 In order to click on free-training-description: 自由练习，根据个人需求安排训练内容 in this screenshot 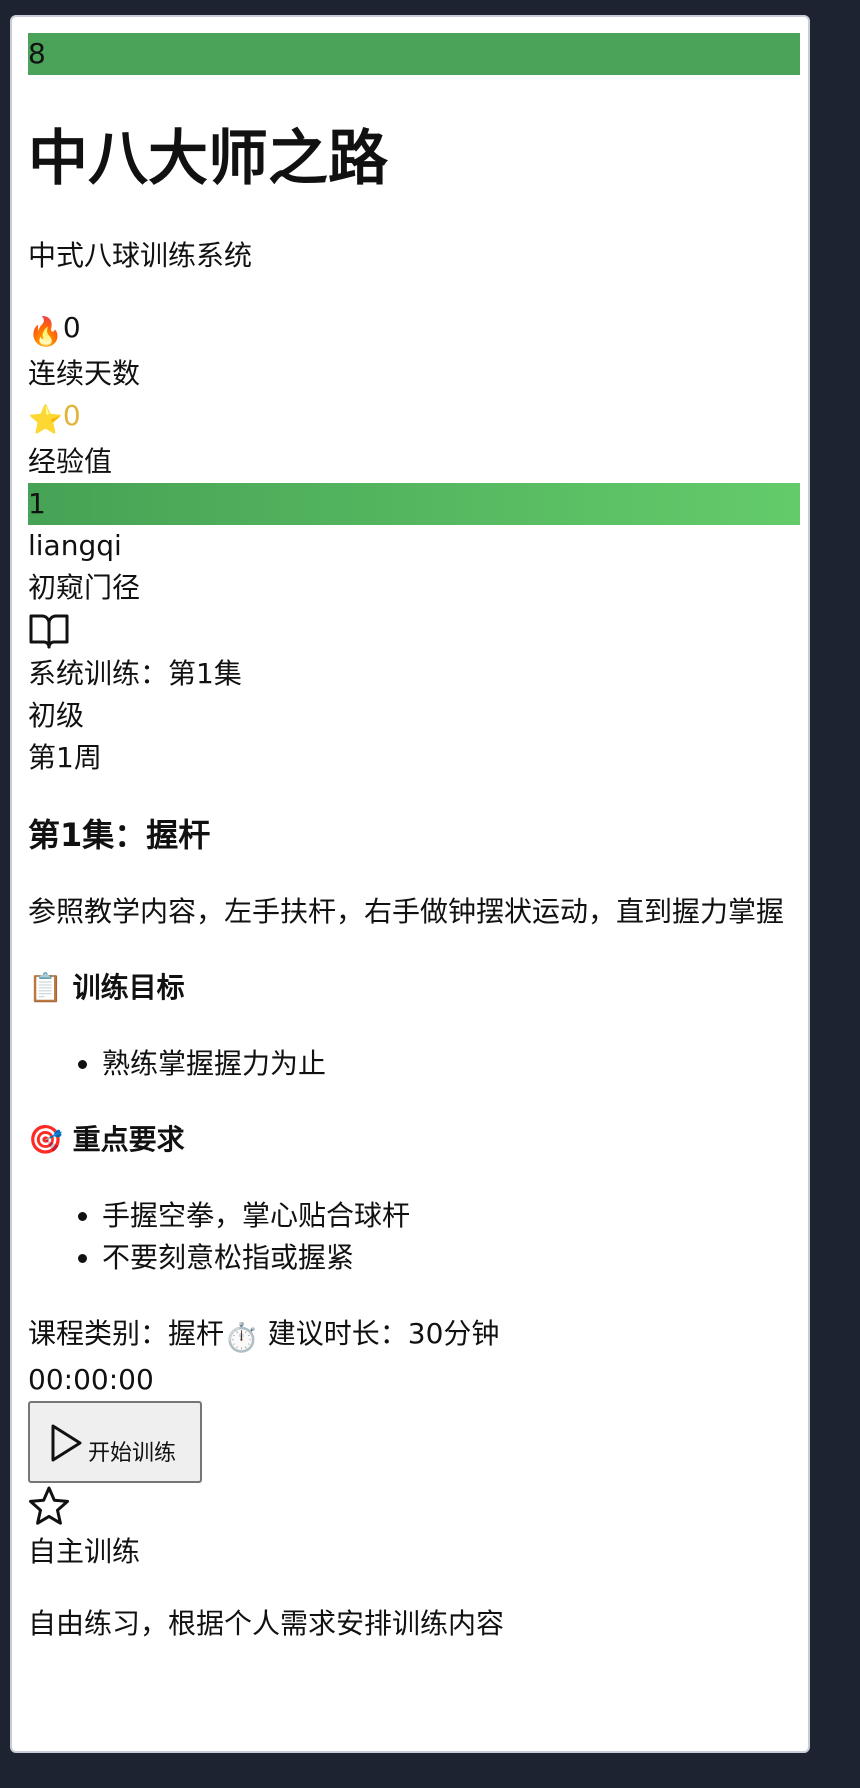, I will do `click(266, 1623)`.